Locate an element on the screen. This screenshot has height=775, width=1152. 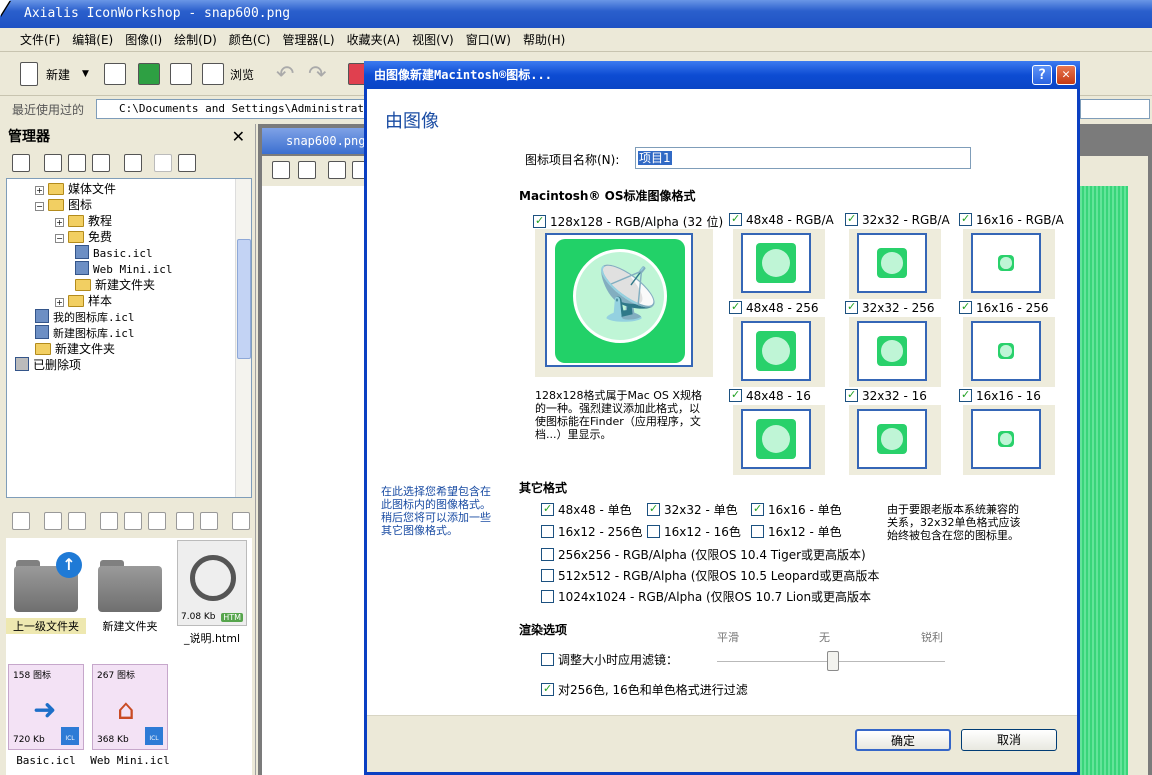
tree-node: 新建图标库.icl is located at coordinates (85, 333).